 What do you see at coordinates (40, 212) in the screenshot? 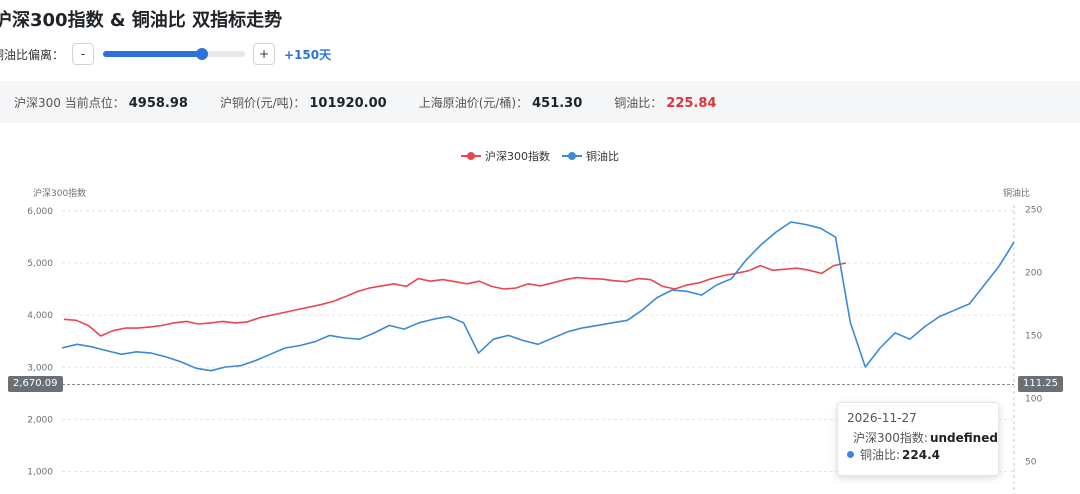
I see `left-tick-label: 6,000` at bounding box center [40, 212].